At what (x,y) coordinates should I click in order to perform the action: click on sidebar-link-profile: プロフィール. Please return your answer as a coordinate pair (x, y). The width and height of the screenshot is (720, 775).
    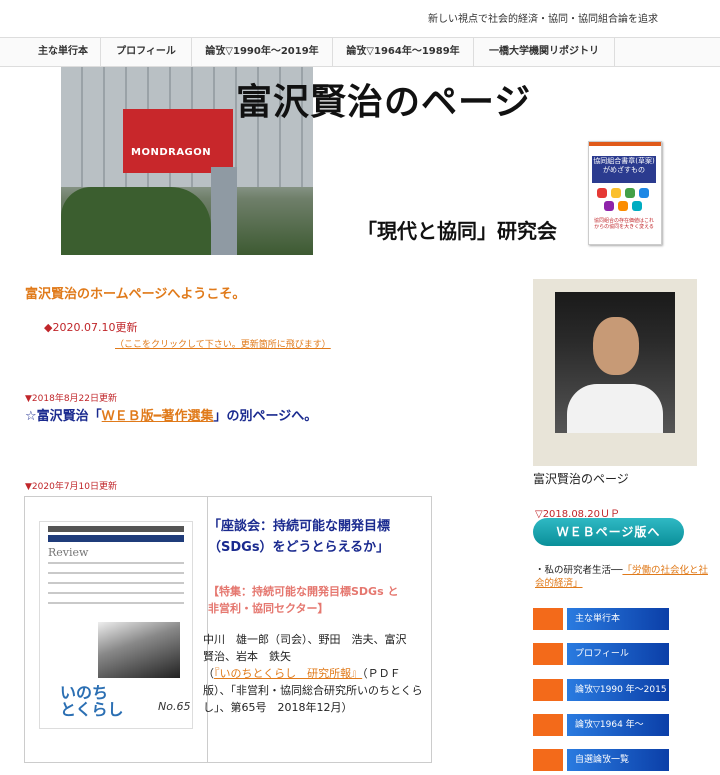
    Looking at the image, I should click on (601, 654).